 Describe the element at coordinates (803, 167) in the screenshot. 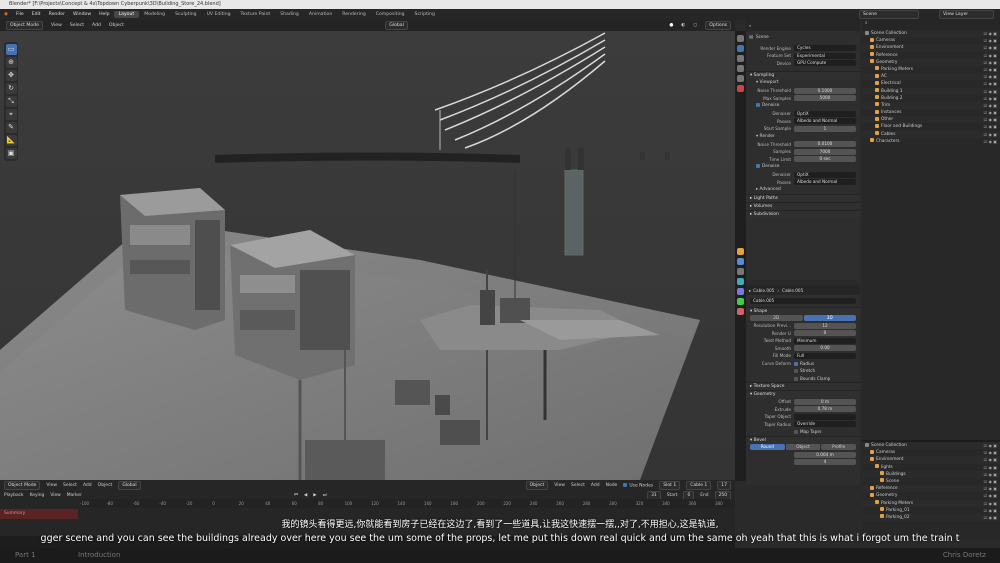

I see `render-denoise-checkbox: Denoise` at that location.